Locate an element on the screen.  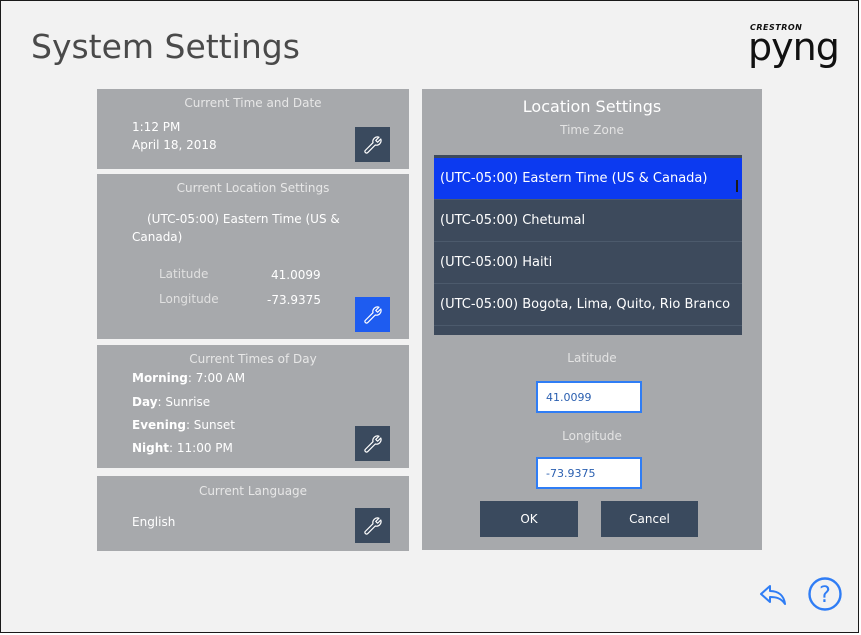
location-timezone-line1: (UTC-05:00) Eastern Time (US & is located at coordinates (243, 219).